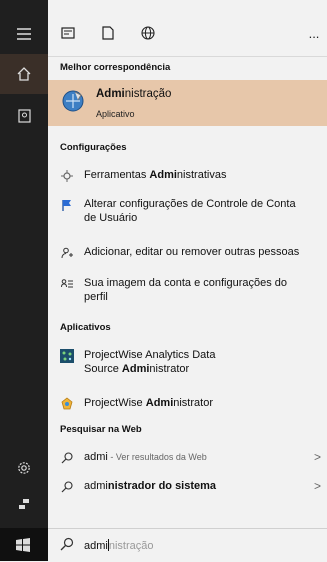 Image resolution: width=327 pixels, height=562 pixels. I want to click on search-input: administração, so click(118, 545).